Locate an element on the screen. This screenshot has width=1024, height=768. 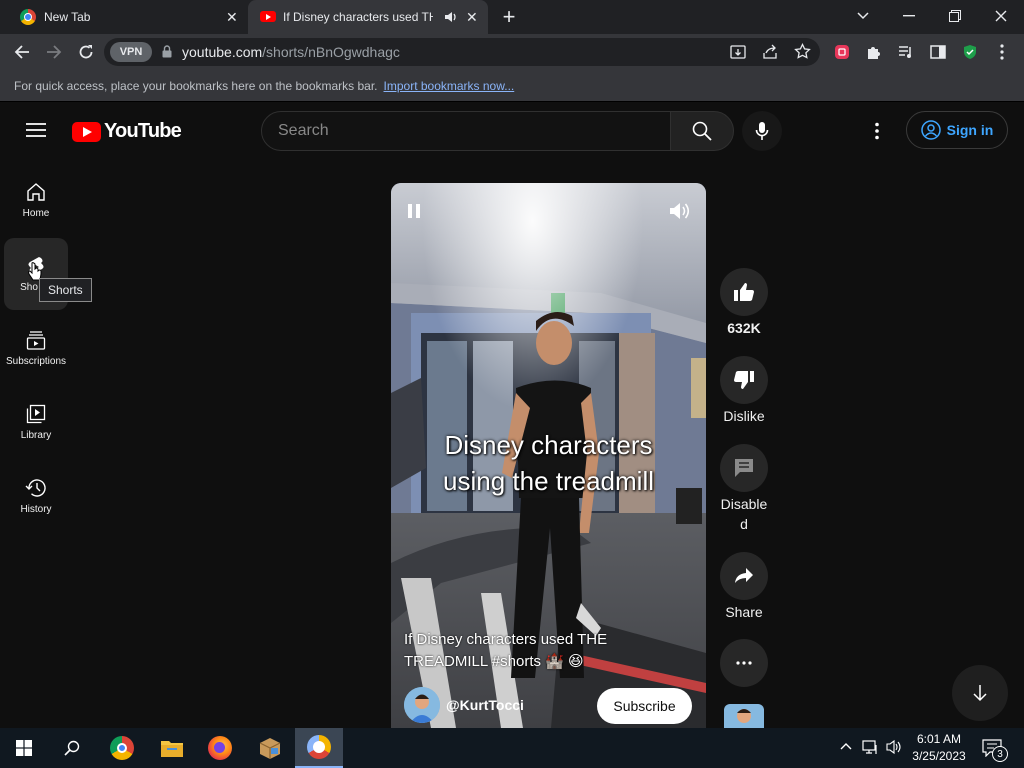
sidebar-item-label: Library is located at coordinates (36, 435).